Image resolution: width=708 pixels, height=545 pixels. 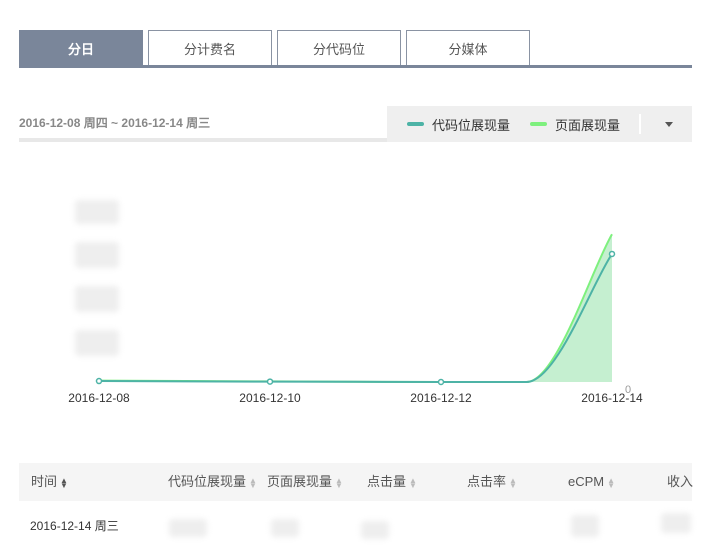 What do you see at coordinates (270, 398) in the screenshot?
I see `x-tick-label: 2016-12-10` at bounding box center [270, 398].